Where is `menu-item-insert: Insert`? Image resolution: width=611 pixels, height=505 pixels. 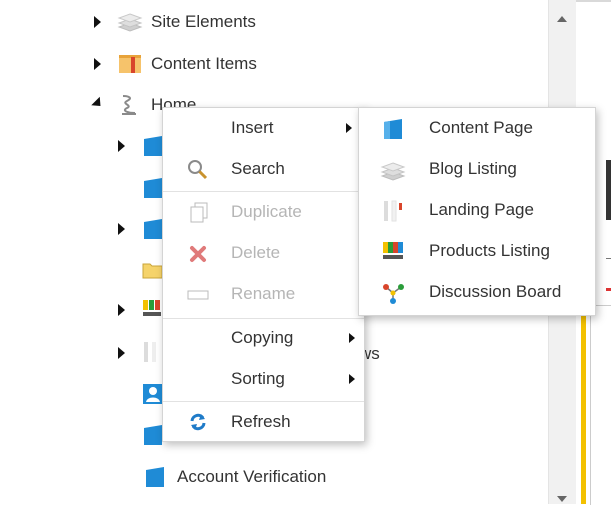
menu-item-insert: Insert is located at coordinates (263, 128).